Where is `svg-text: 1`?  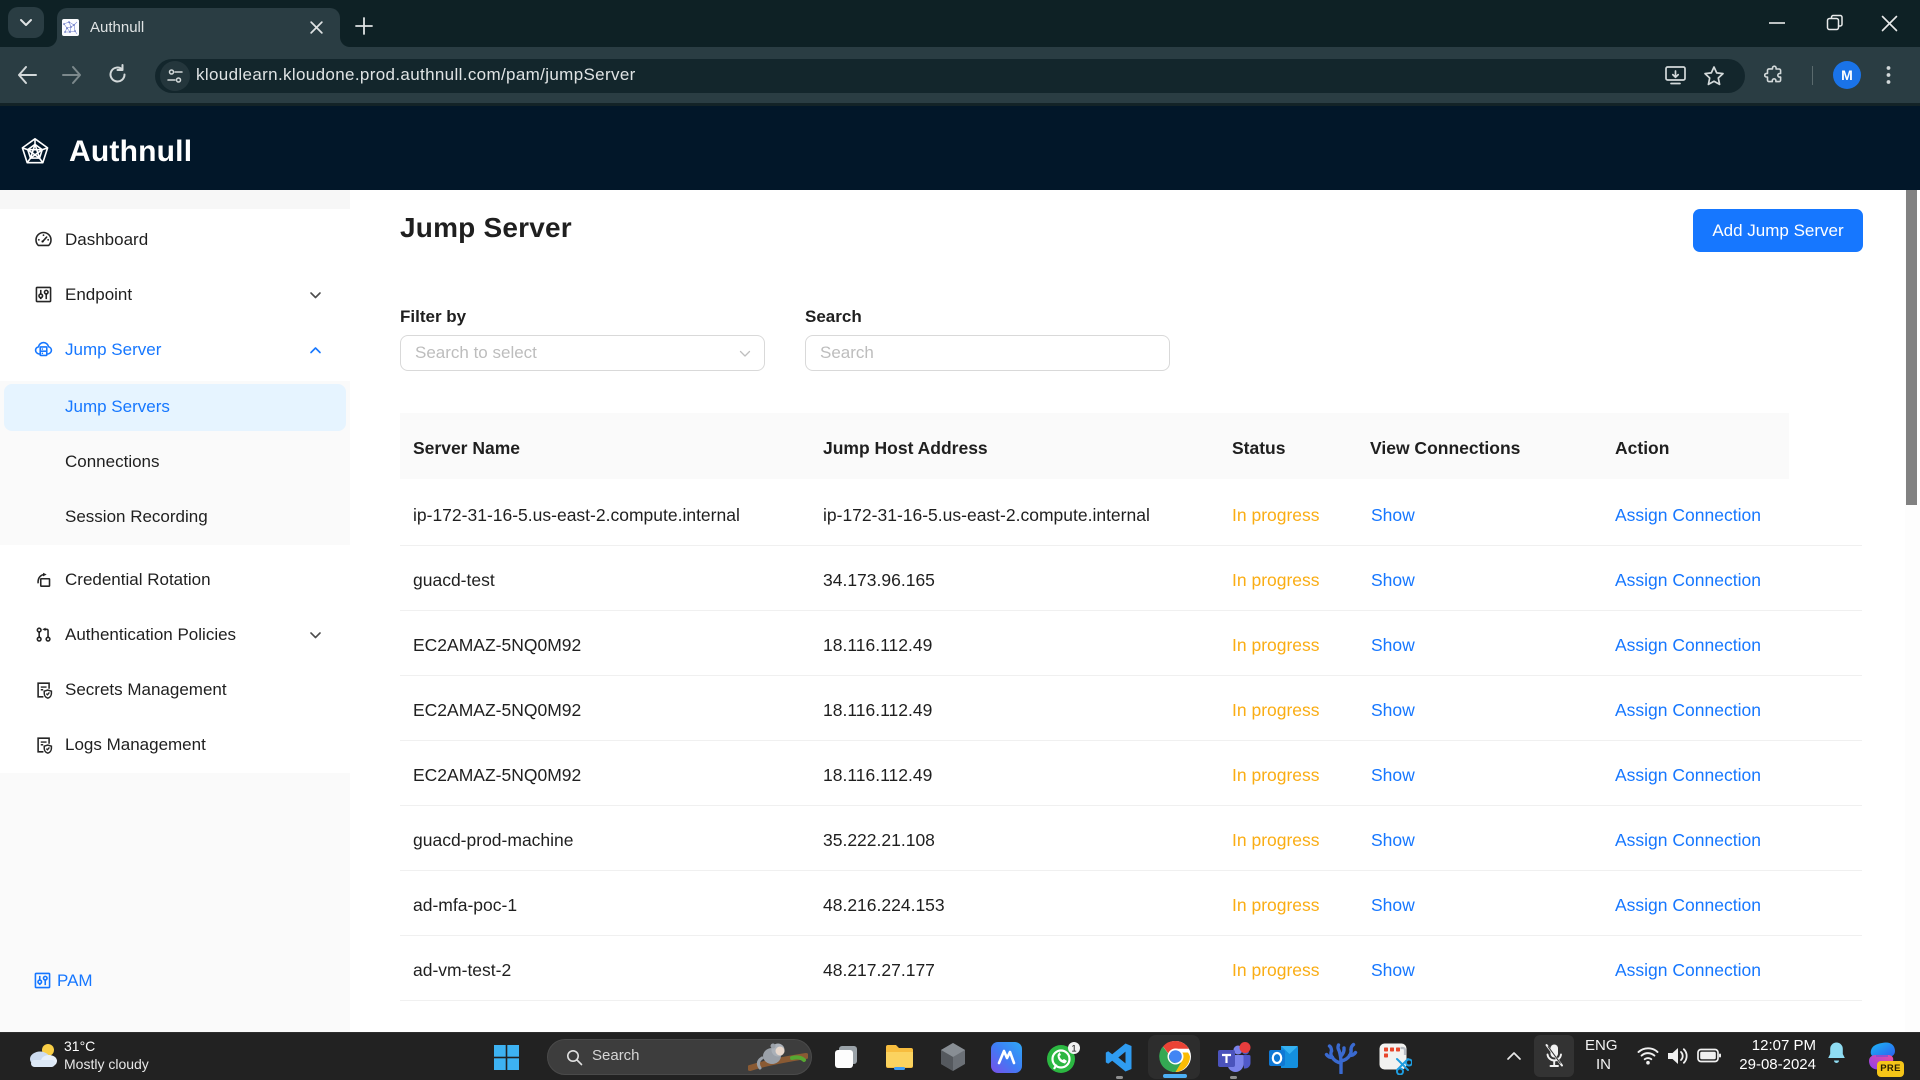
svg-text: 1 is located at coordinates (1073, 1049).